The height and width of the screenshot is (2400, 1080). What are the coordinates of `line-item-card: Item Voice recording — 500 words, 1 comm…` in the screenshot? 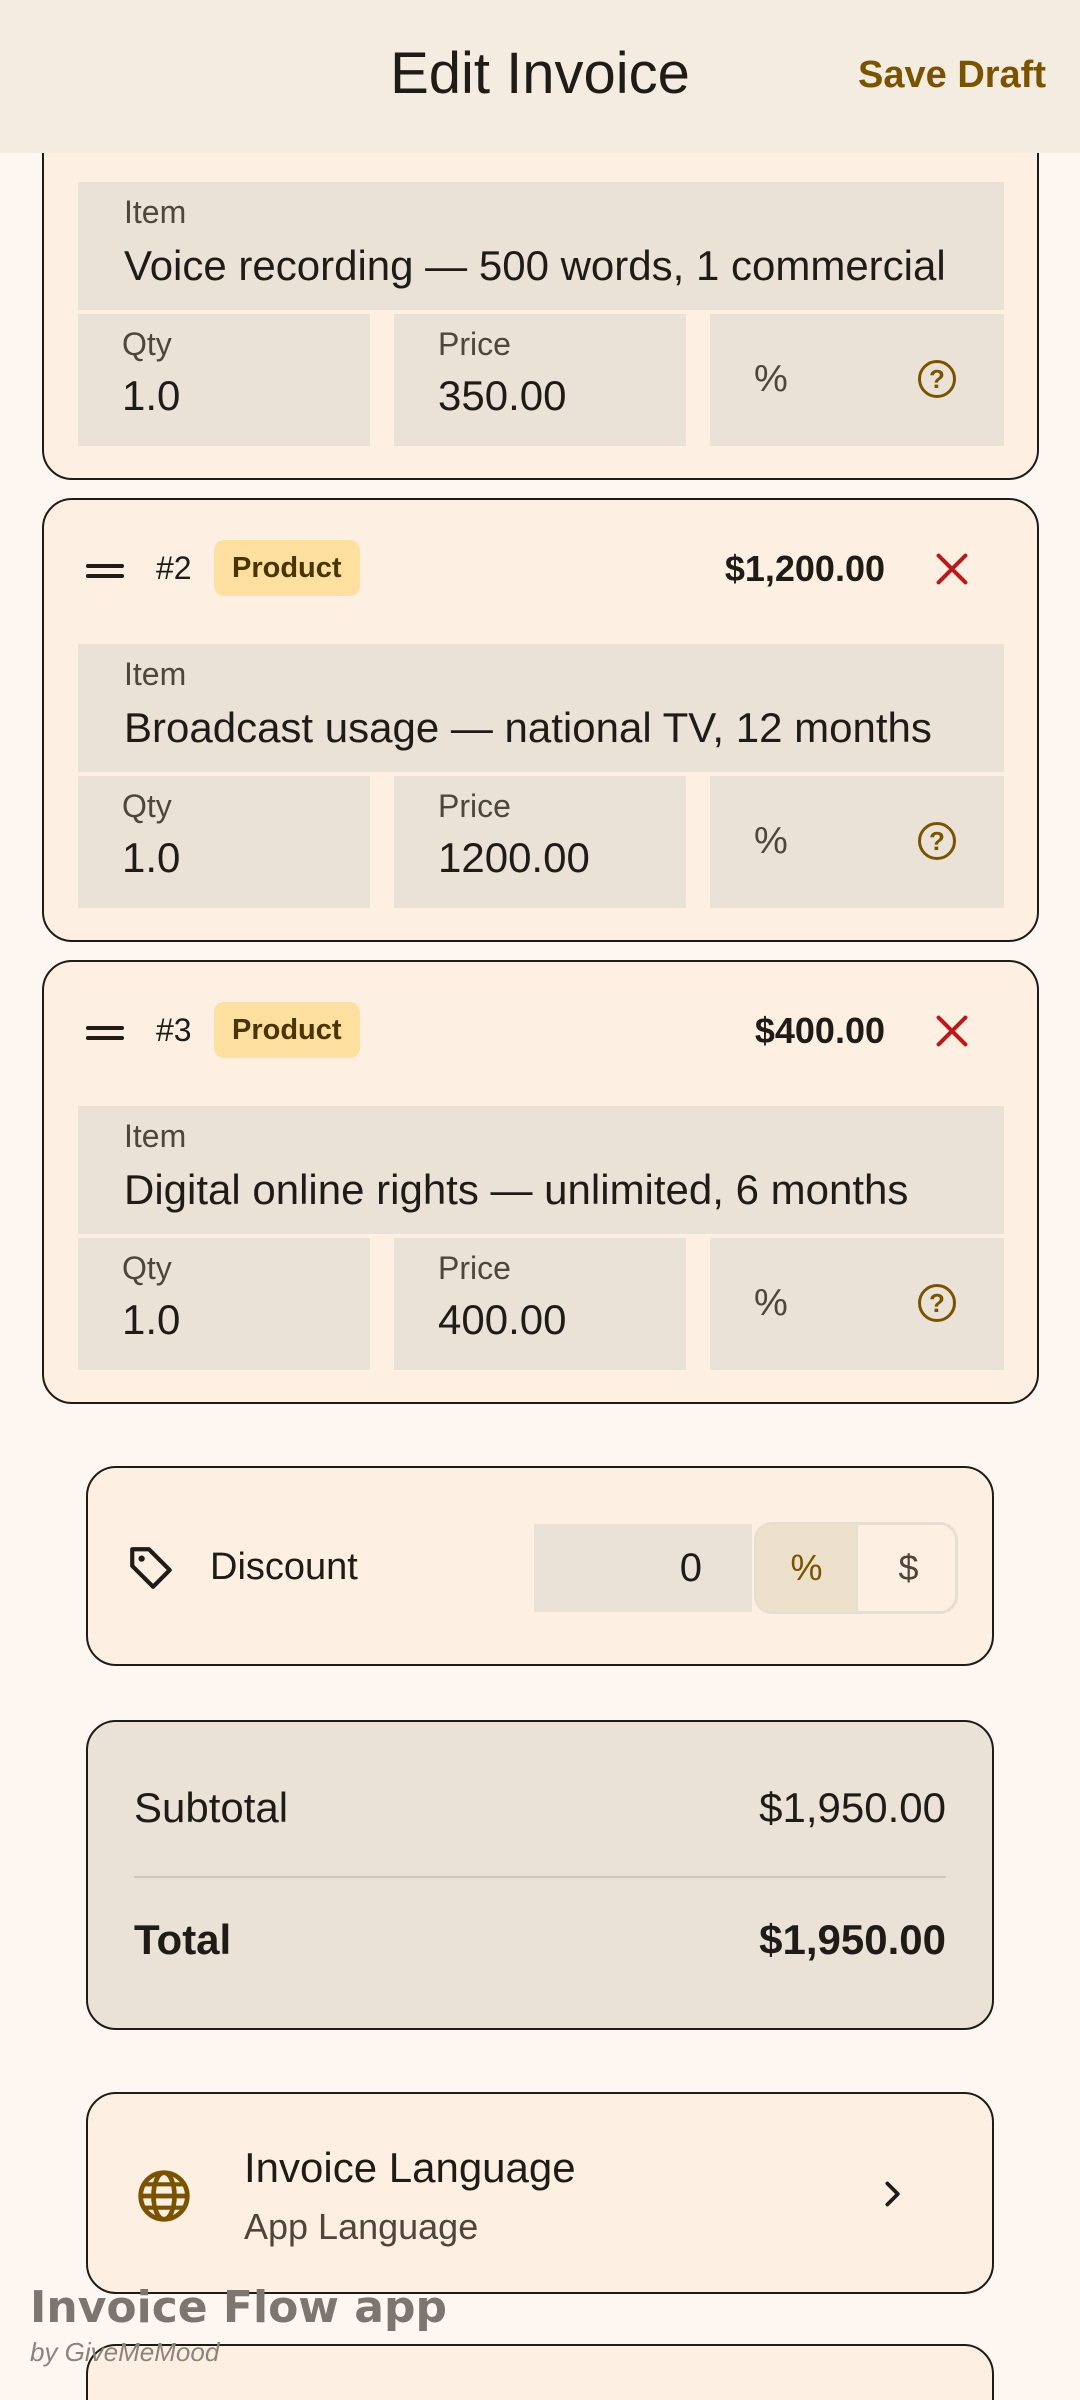 It's located at (540, 290).